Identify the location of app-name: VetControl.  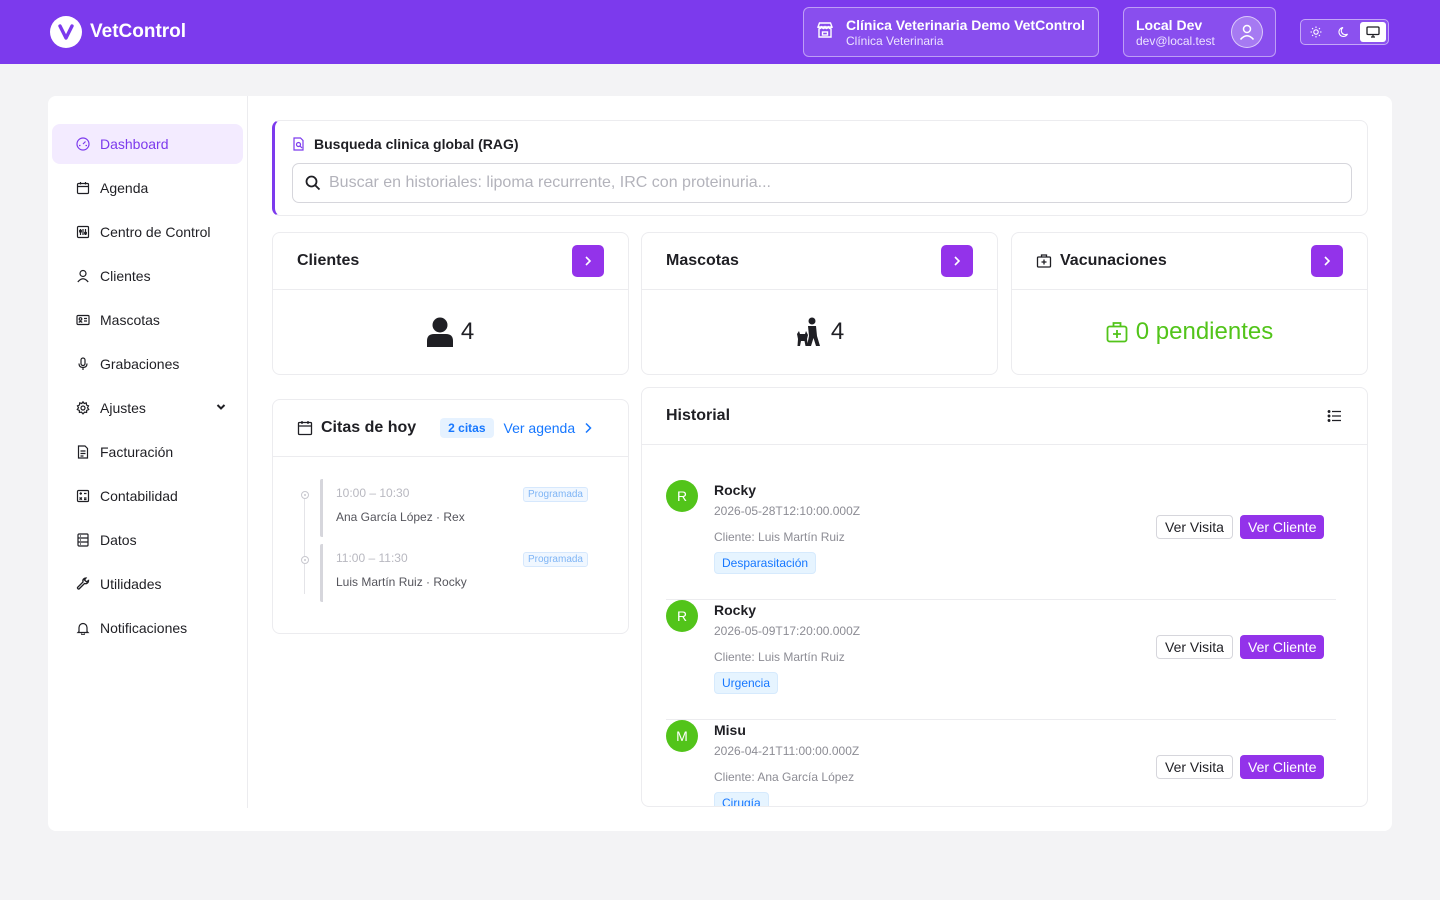
(138, 31).